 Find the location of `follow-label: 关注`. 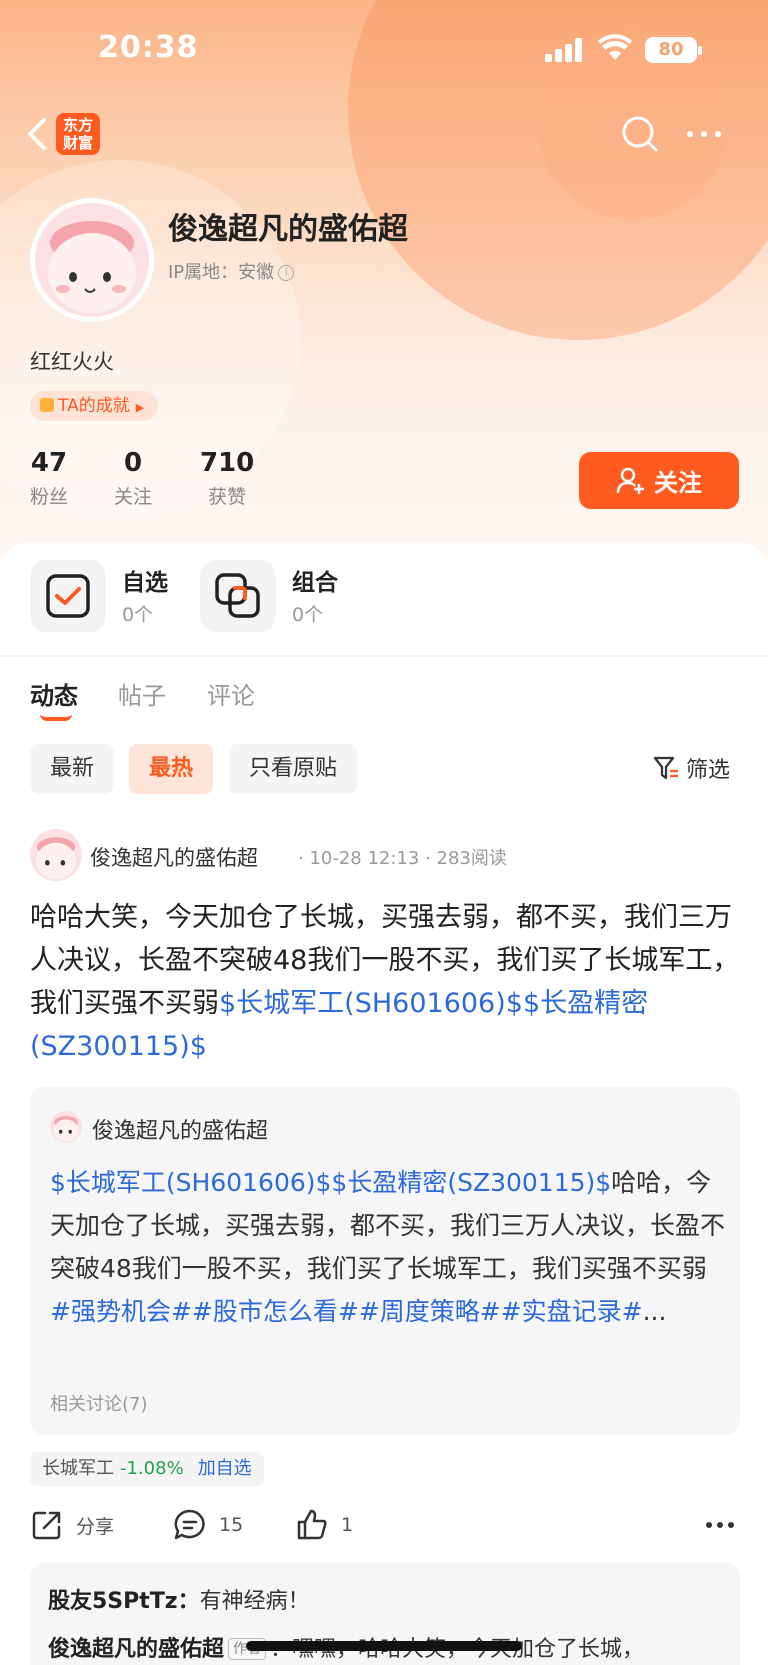

follow-label: 关注 is located at coordinates (678, 483).